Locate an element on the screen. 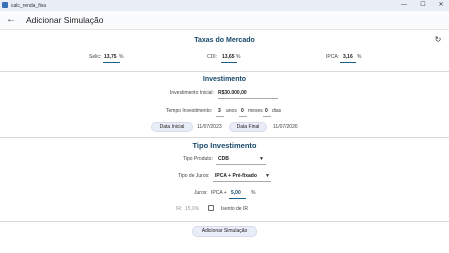 Image resolution: width=449 pixels, height=253 pixels. initial-investment-label: Investimento Inicial: is located at coordinates (192, 93).